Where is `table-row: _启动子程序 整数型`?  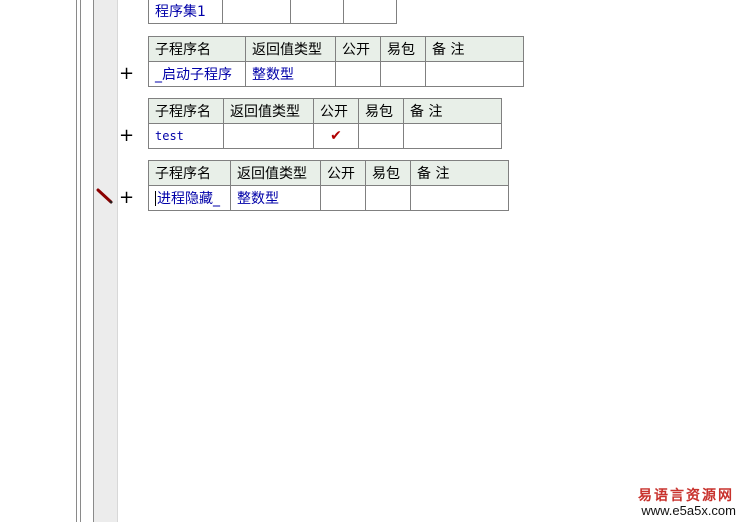
table-row: _启动子程序 整数型 is located at coordinates (336, 74).